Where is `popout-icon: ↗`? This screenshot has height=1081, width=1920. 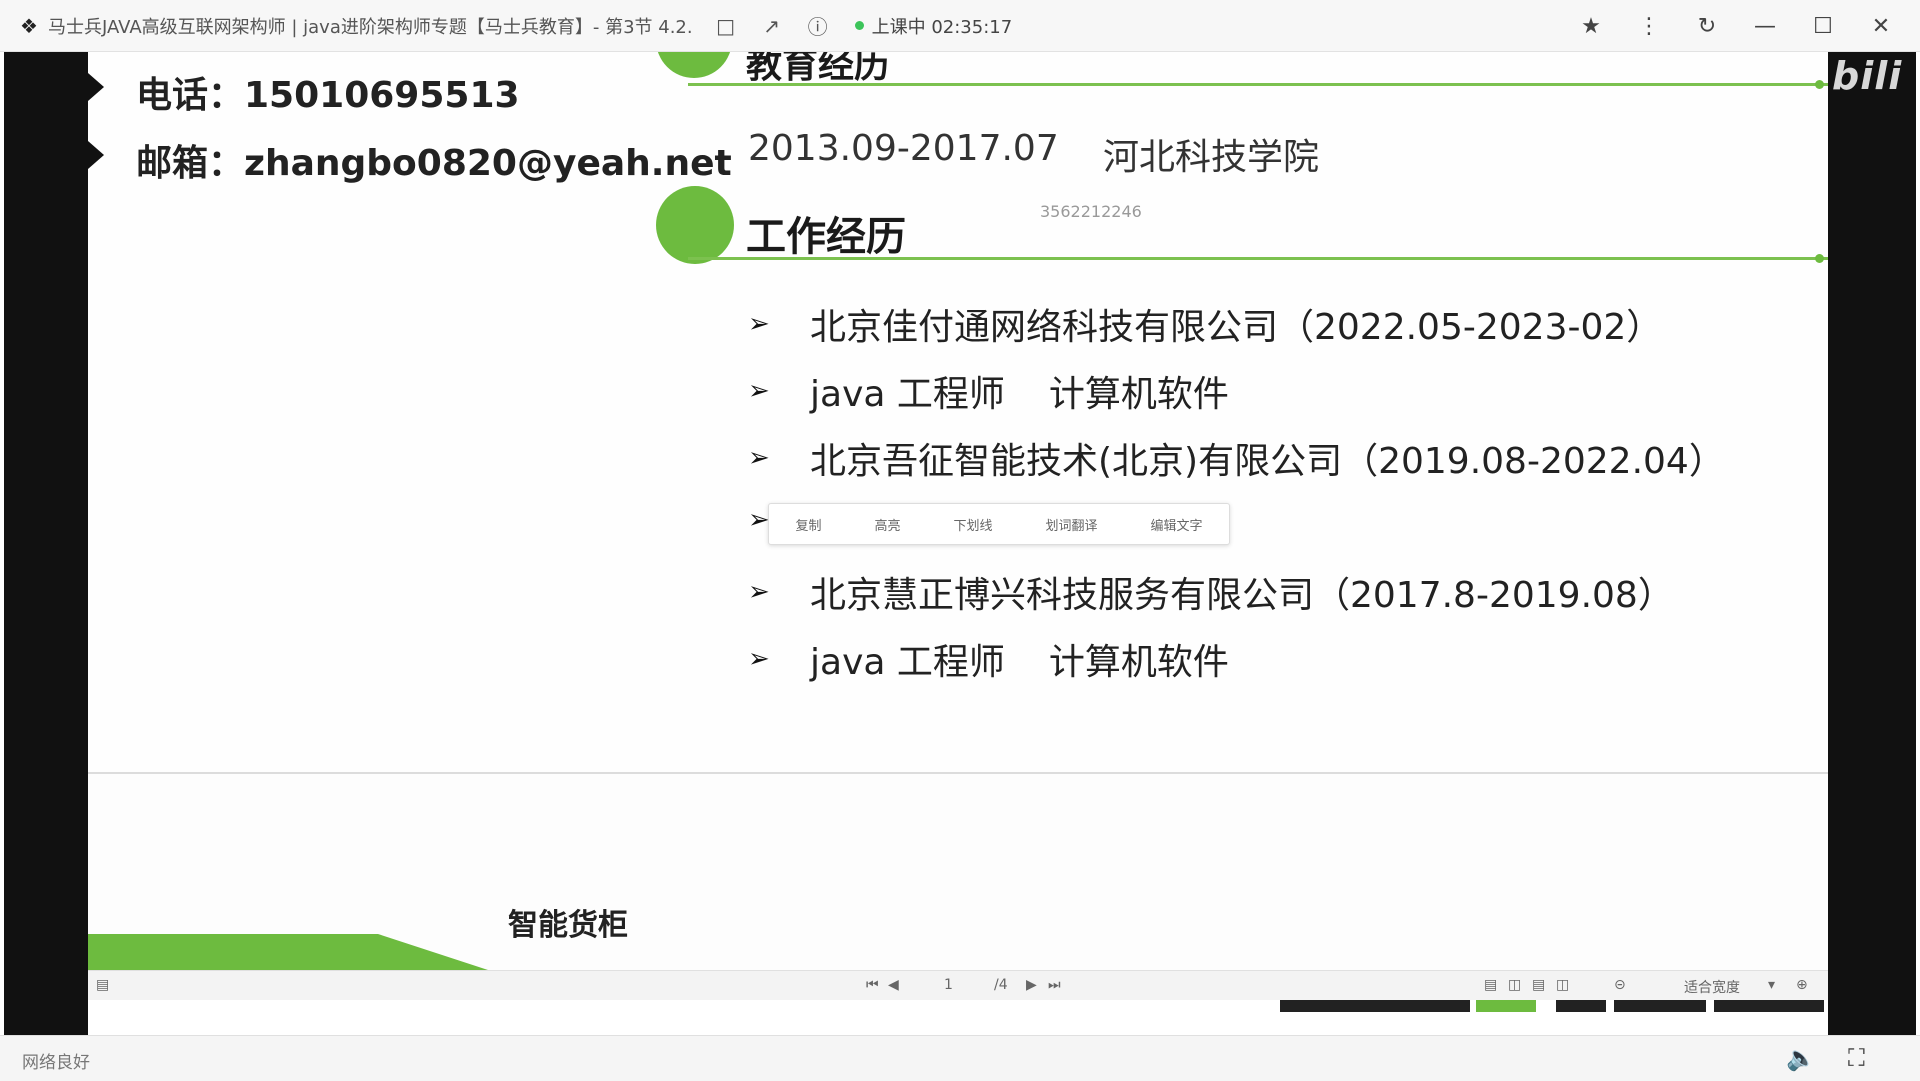
popout-icon: ↗ is located at coordinates (772, 26).